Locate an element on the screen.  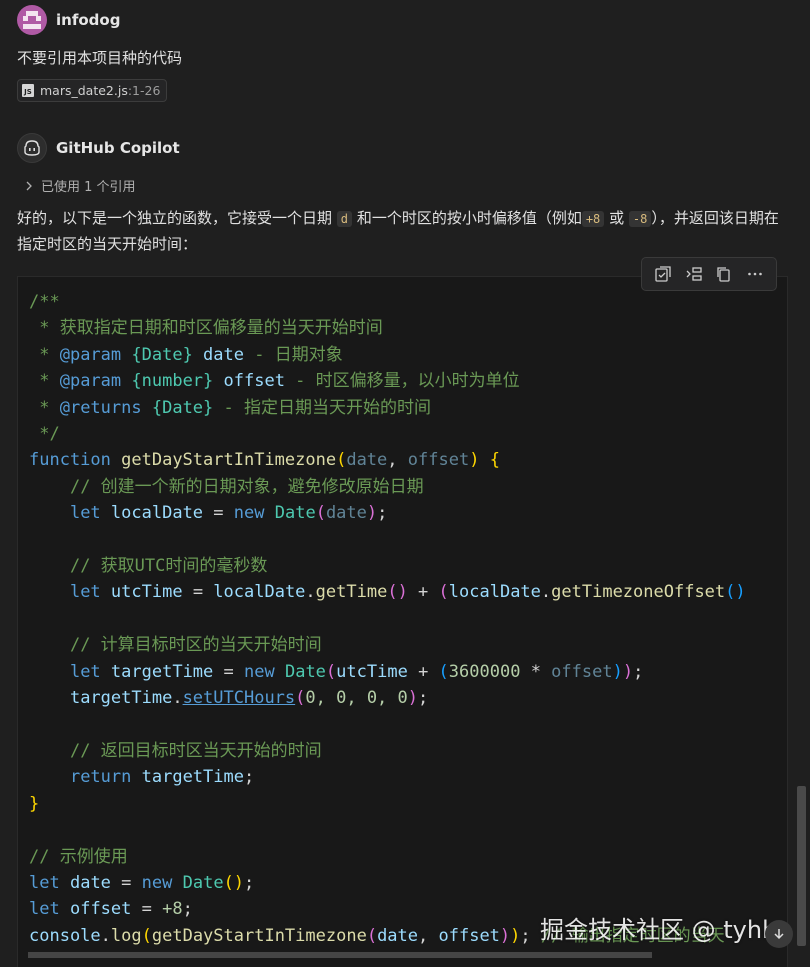
insert-icon is located at coordinates (694, 274).